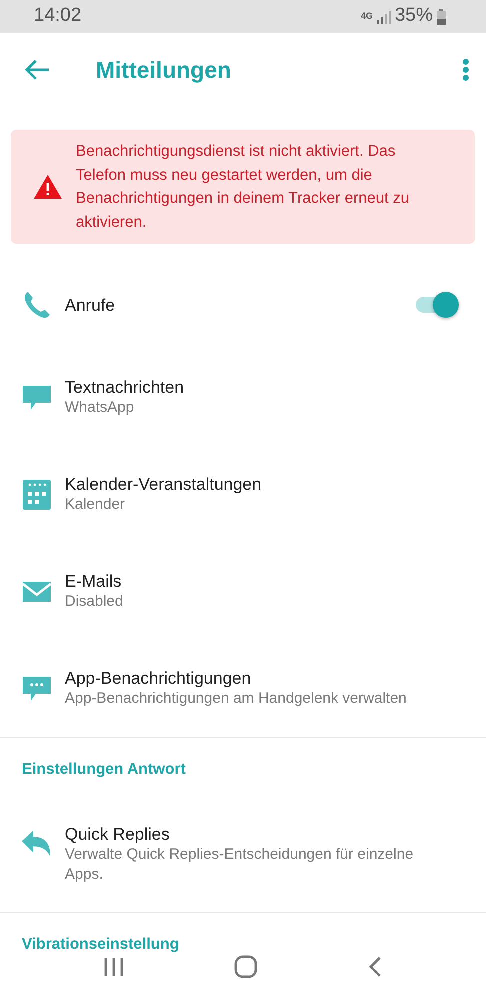 This screenshot has width=486, height=999. Describe the element at coordinates (240, 865) in the screenshot. I see `item-subtitle: Verwalte Quick Replies-Entscheidungen für einzelne Apps.` at that location.